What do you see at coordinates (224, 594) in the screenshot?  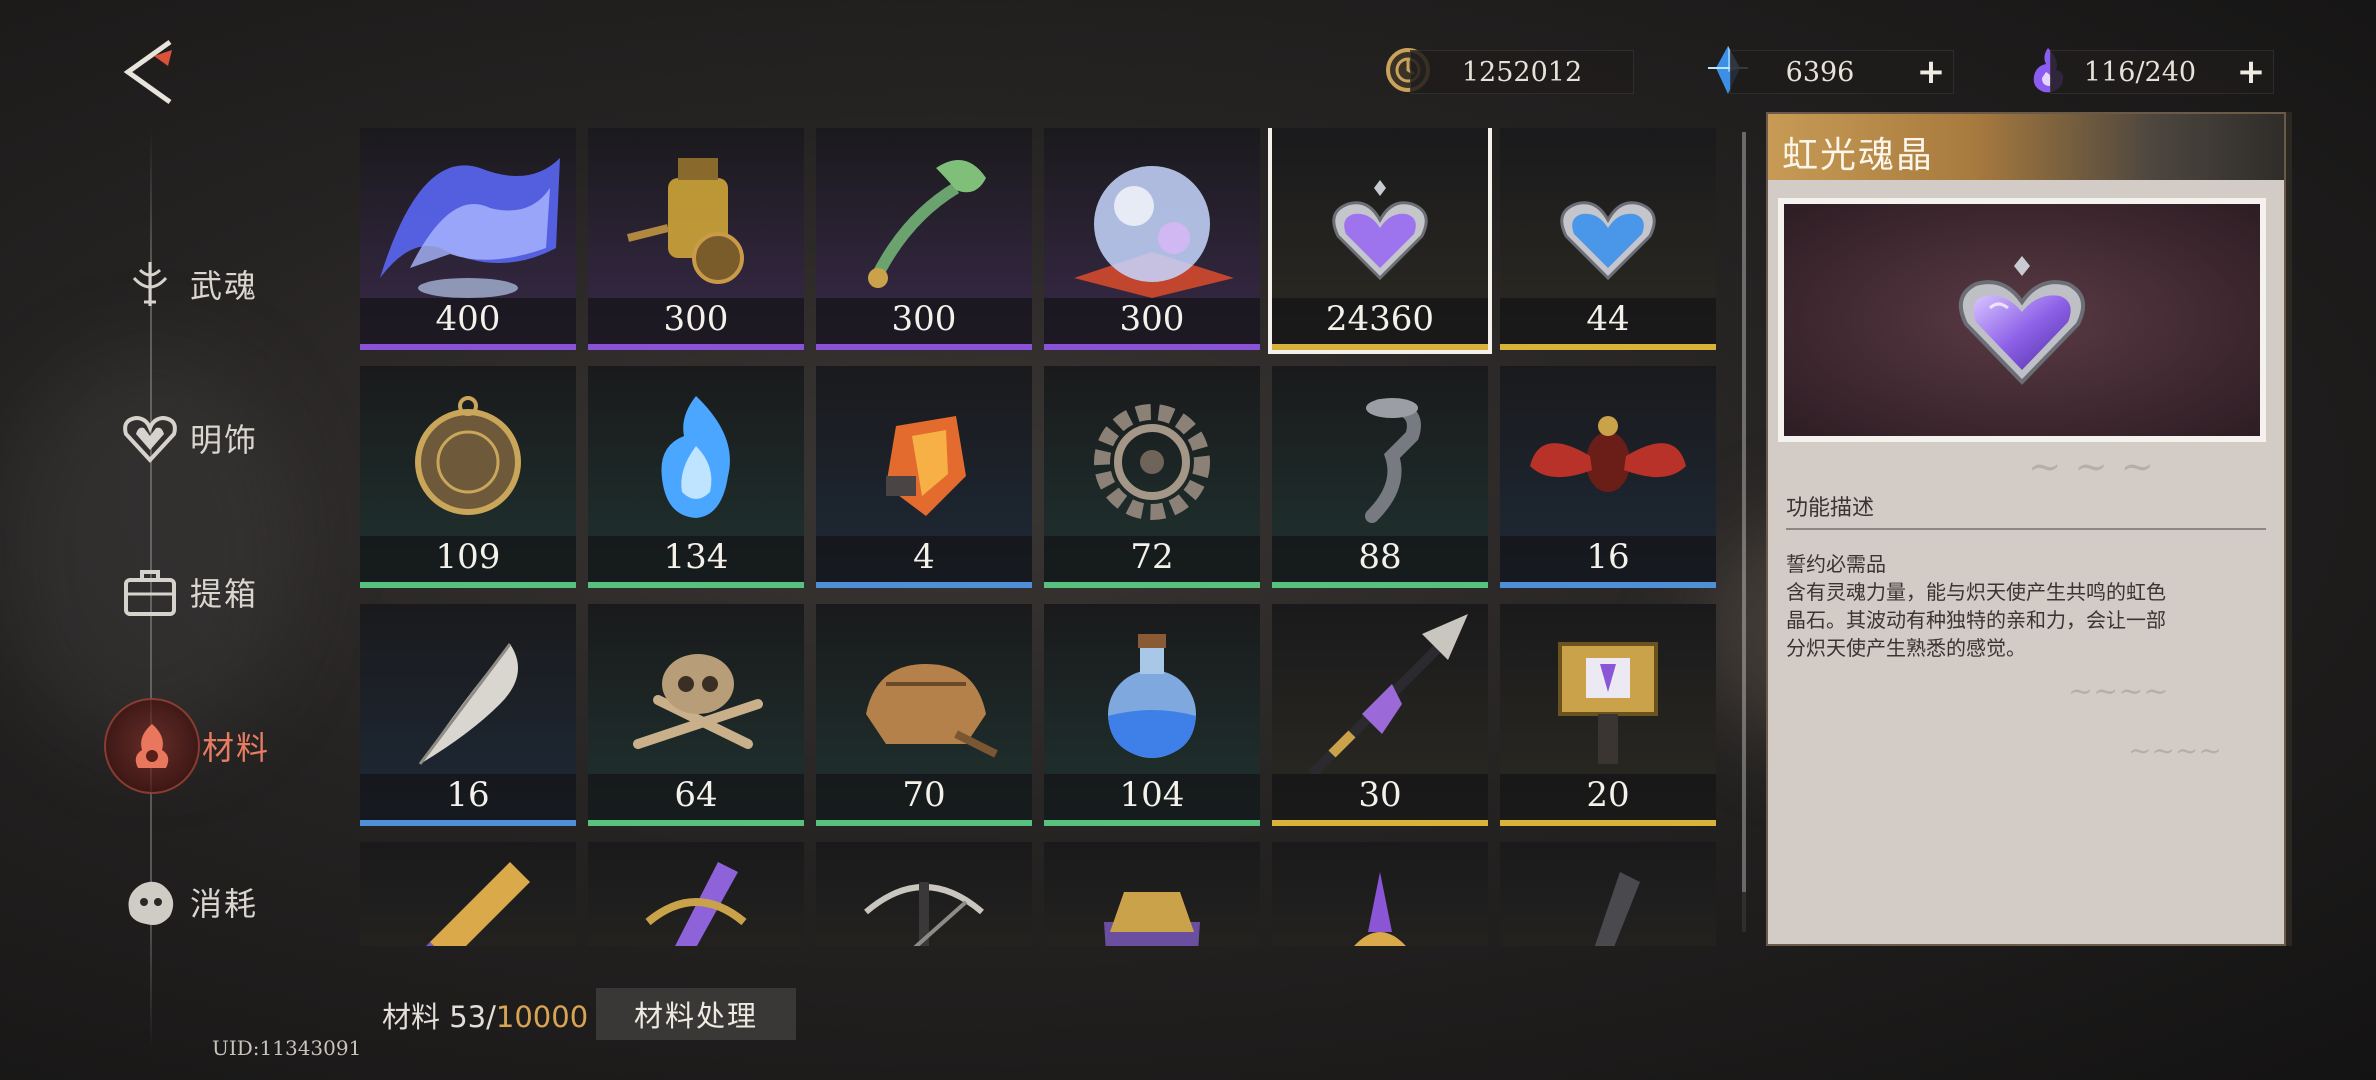 I see `nav-label: 提箱` at bounding box center [224, 594].